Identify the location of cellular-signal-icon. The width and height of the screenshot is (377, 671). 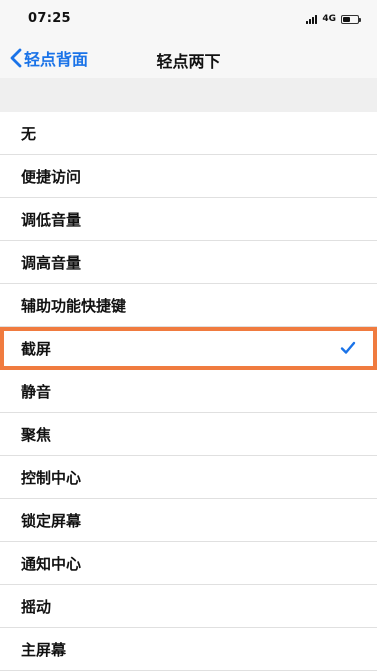
(312, 19).